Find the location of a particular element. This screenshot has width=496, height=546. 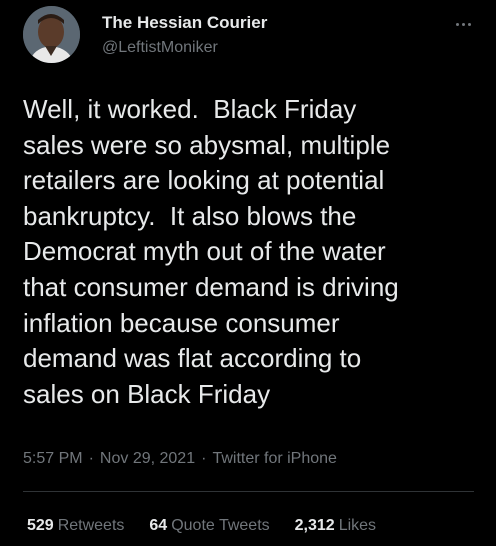

retweets-stat: 529 Retweets is located at coordinates (75, 526).